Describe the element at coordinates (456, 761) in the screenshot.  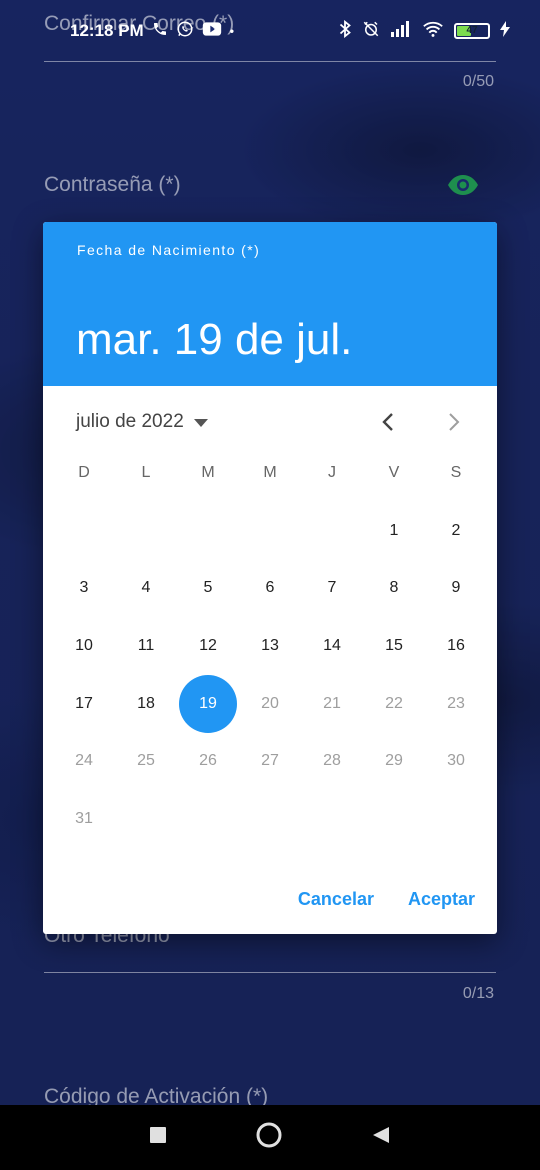
I see `calendar-day-disabled: 30` at that location.